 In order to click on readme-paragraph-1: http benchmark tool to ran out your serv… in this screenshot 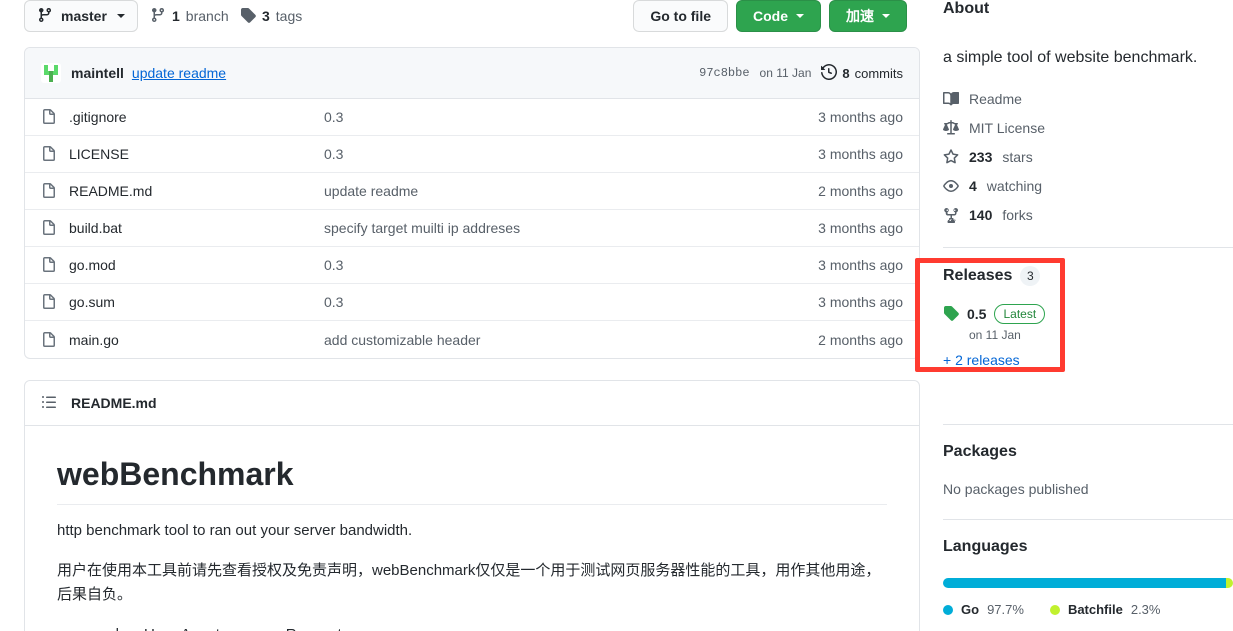, I will do `click(235, 530)`.